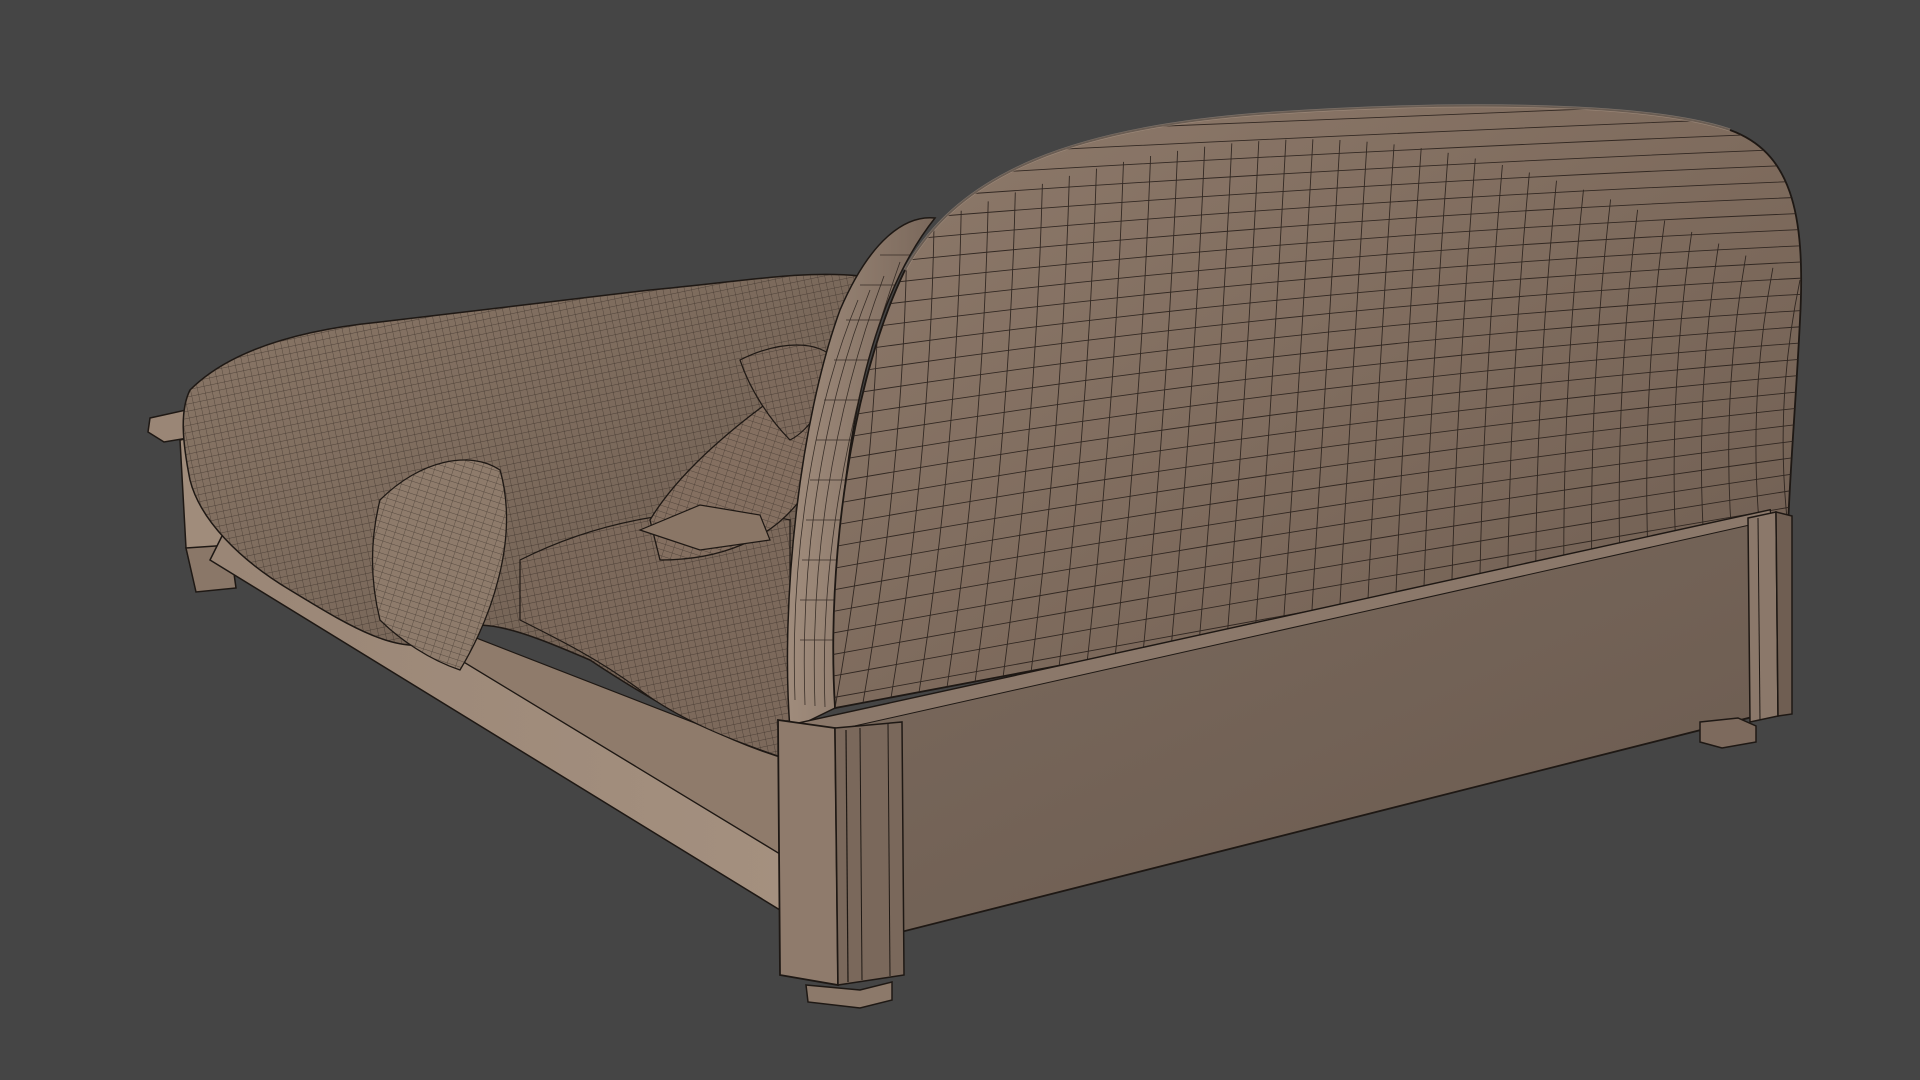 The width and height of the screenshot is (1920, 1080). Describe the element at coordinates (841, 863) in the screenshot. I see `corner-post-left` at that location.